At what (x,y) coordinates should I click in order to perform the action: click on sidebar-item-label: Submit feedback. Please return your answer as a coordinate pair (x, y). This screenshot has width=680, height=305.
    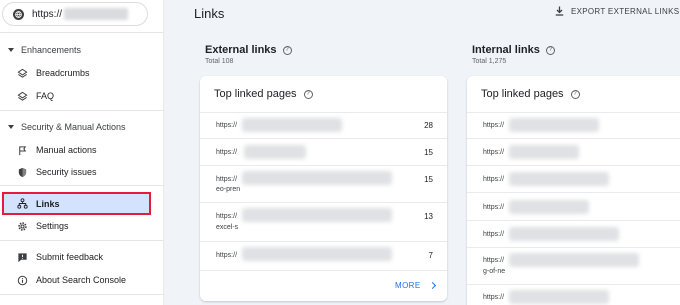
    Looking at the image, I should click on (70, 257).